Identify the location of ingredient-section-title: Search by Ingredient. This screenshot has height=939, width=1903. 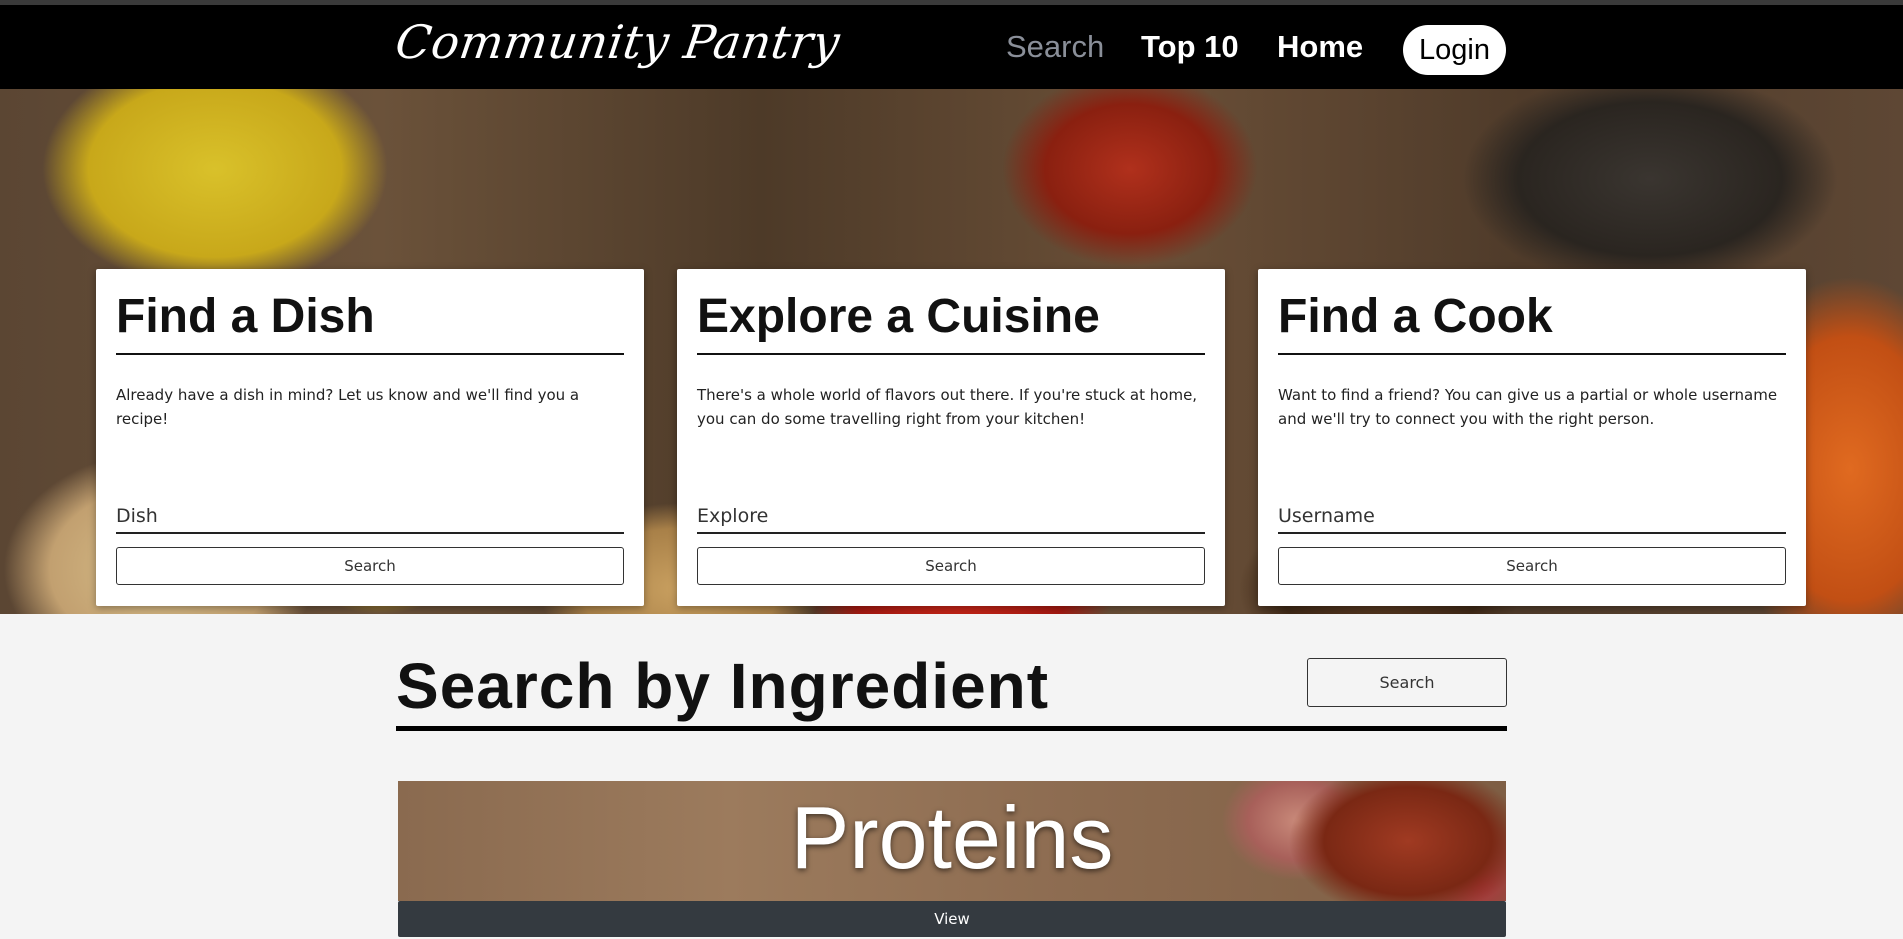
(723, 686).